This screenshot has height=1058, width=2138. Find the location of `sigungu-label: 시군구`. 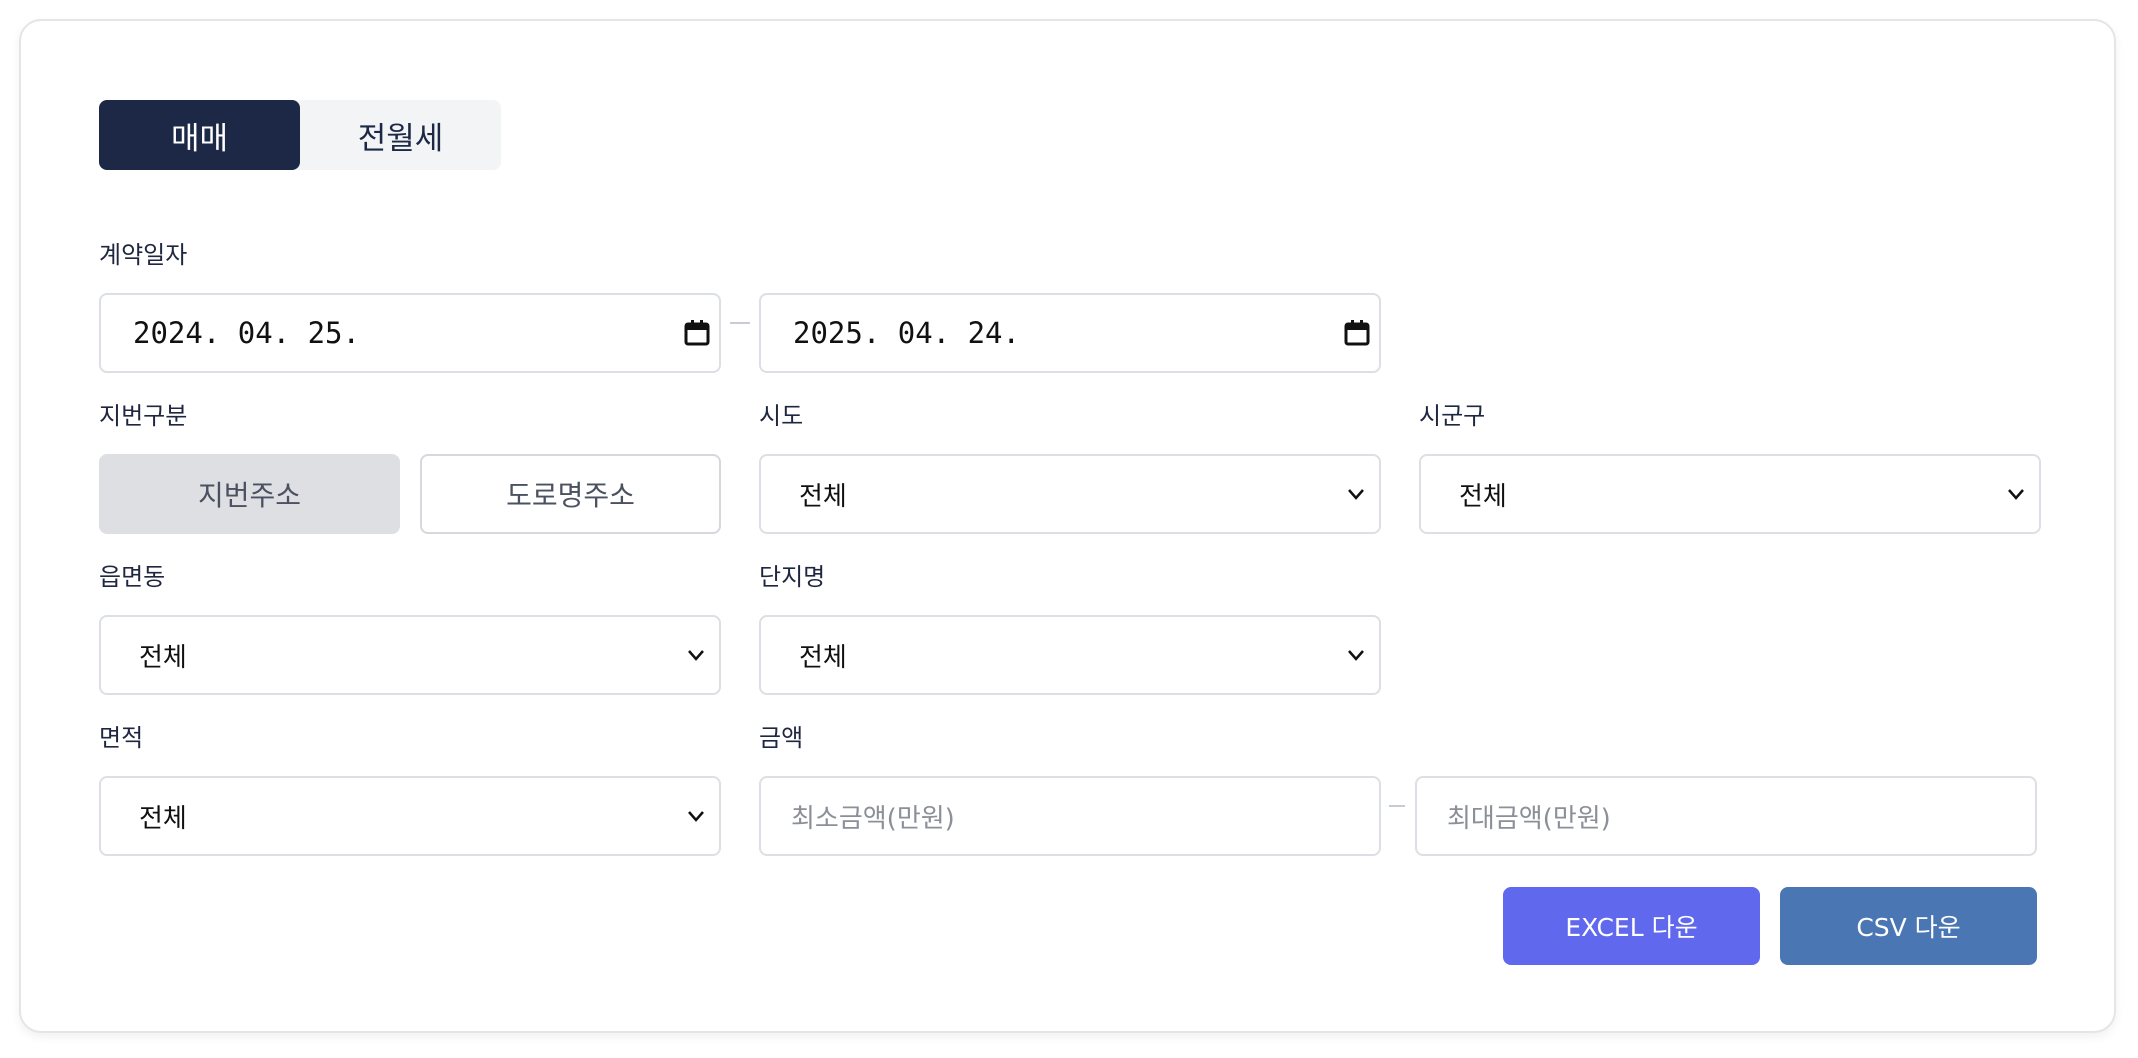

sigungu-label: 시군구 is located at coordinates (1452, 416).